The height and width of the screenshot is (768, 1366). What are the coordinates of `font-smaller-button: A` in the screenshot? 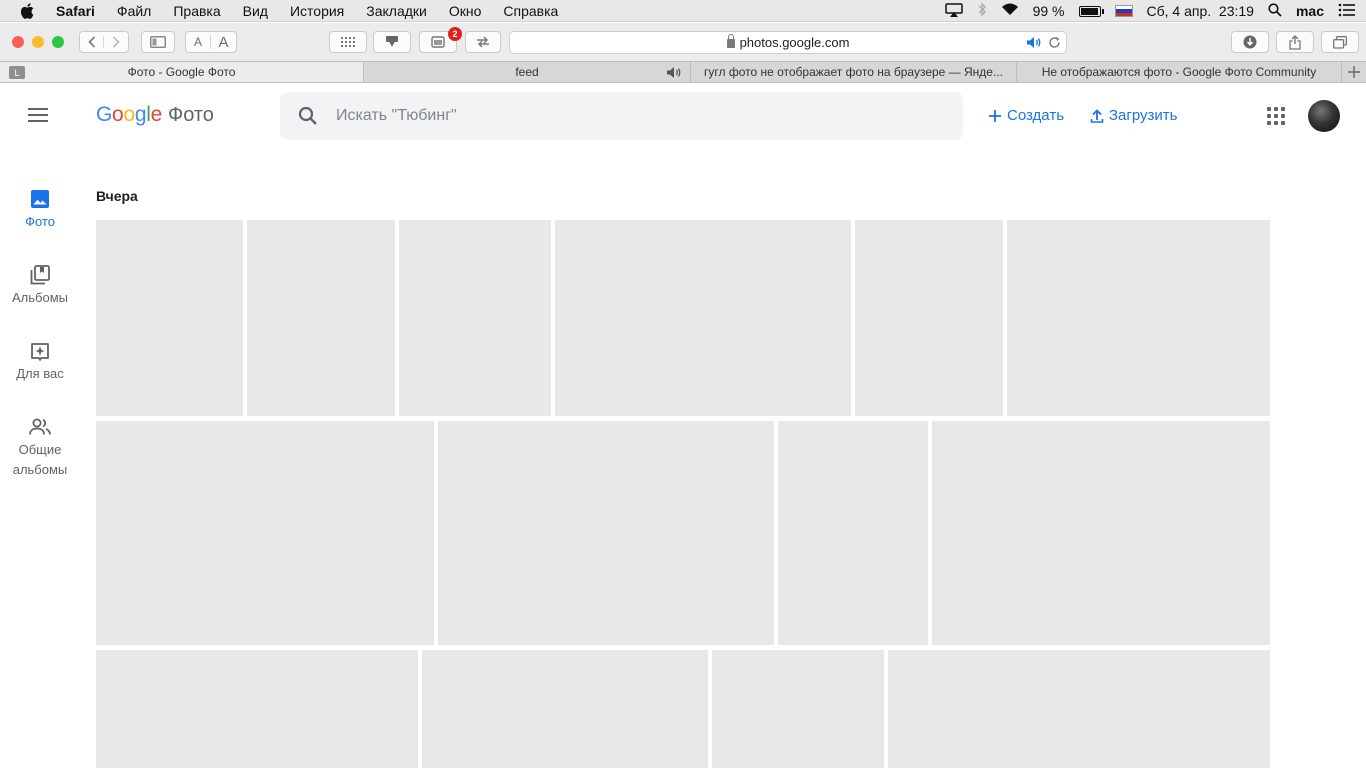 It's located at (199, 42).